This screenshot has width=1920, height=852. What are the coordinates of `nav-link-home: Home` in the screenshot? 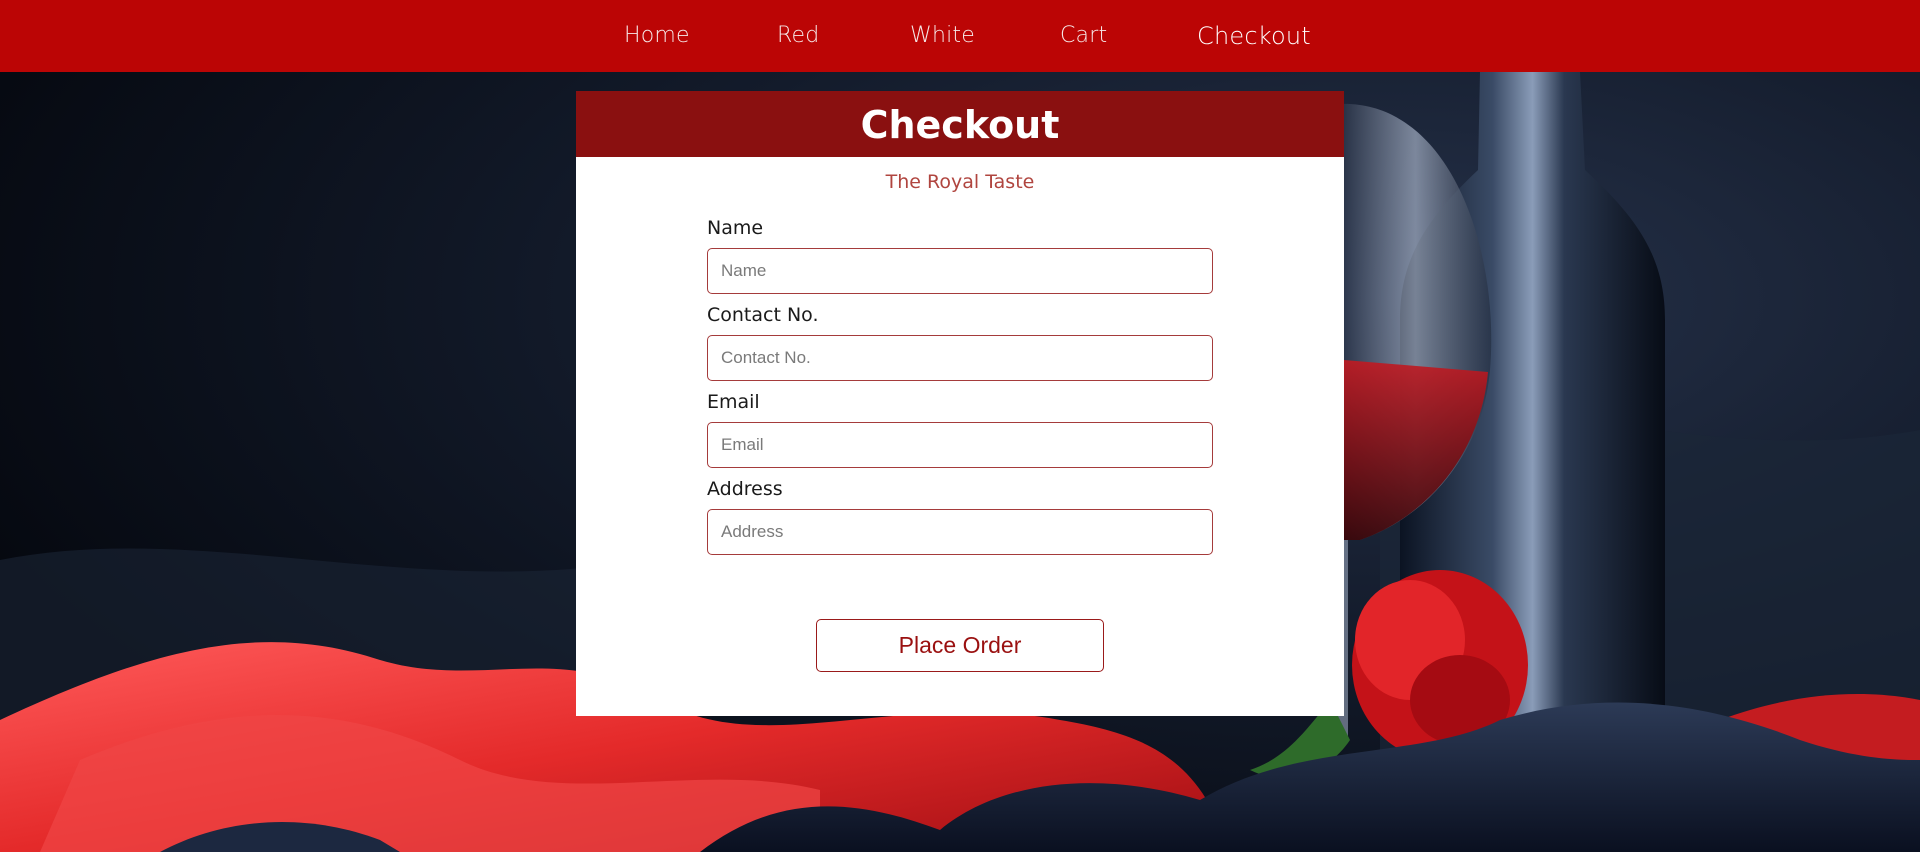 It's located at (657, 36).